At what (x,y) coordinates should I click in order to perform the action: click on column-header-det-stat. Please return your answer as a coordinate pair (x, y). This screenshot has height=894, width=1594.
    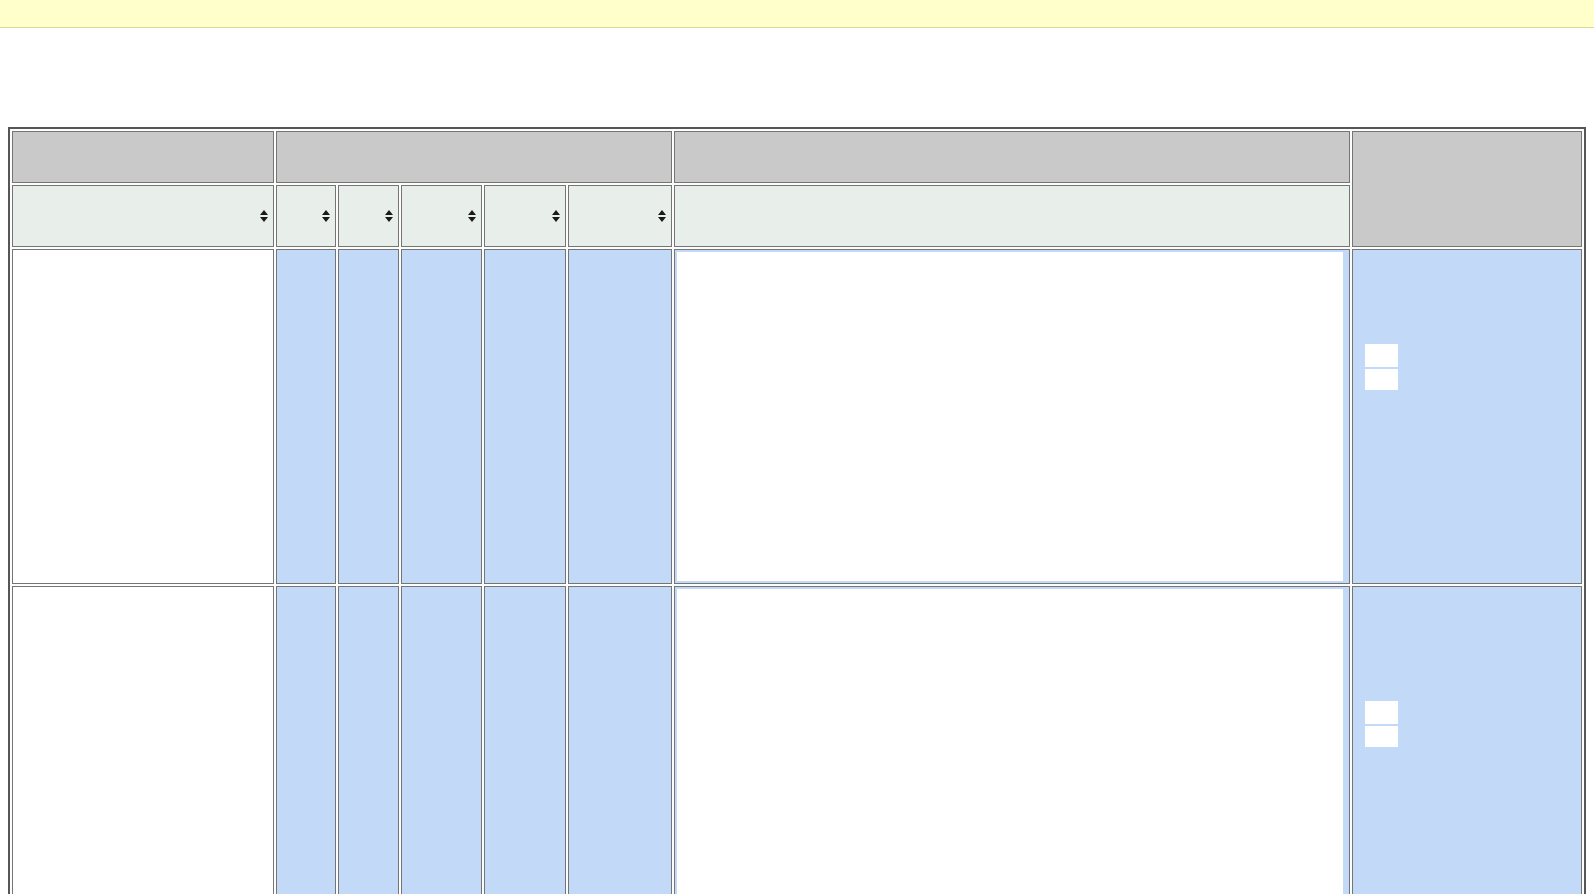
    Looking at the image, I should click on (441, 216).